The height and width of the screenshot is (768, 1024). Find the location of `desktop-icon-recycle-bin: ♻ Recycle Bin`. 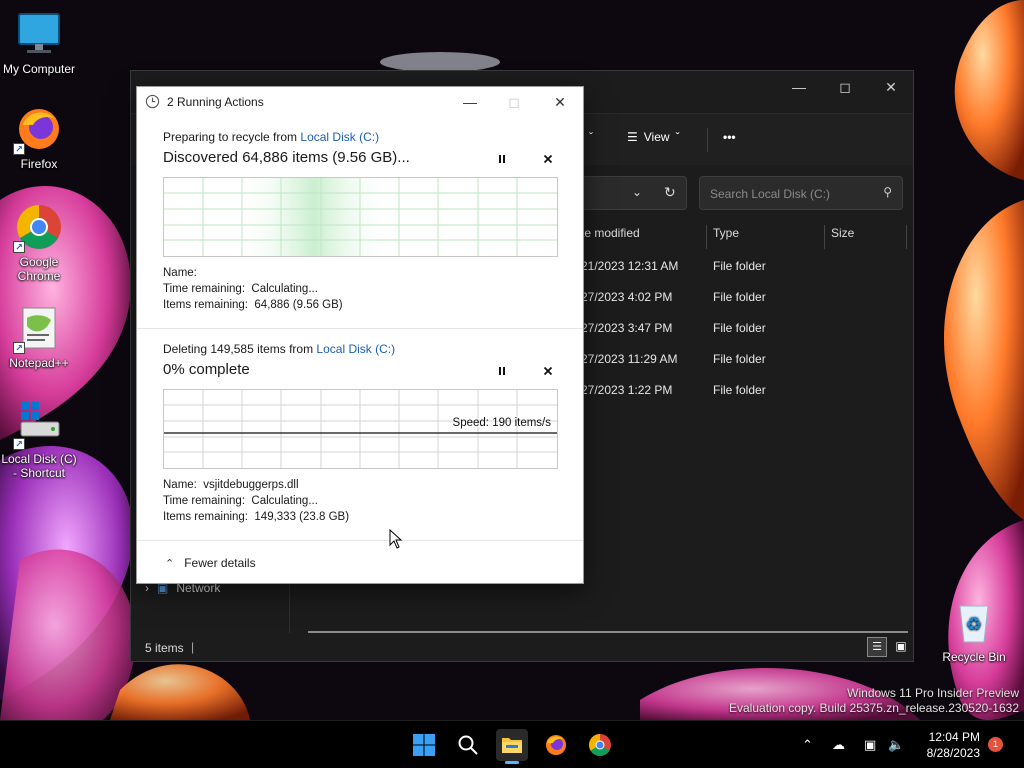

desktop-icon-recycle-bin: ♻ Recycle Bin is located at coordinates (974, 631).